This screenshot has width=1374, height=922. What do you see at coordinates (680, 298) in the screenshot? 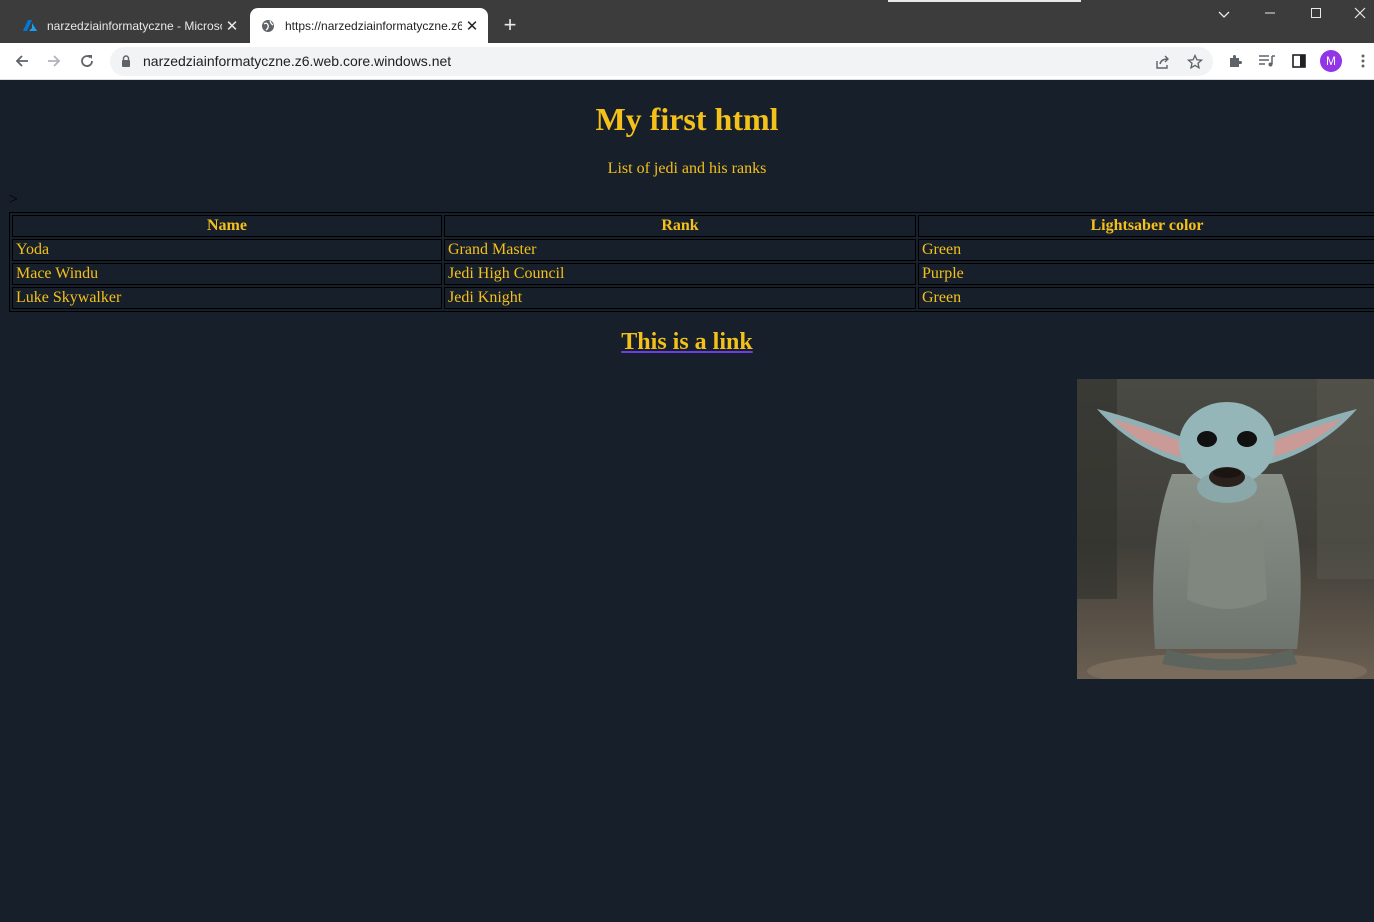
I see `cell-rank: Jedi Knight` at bounding box center [680, 298].